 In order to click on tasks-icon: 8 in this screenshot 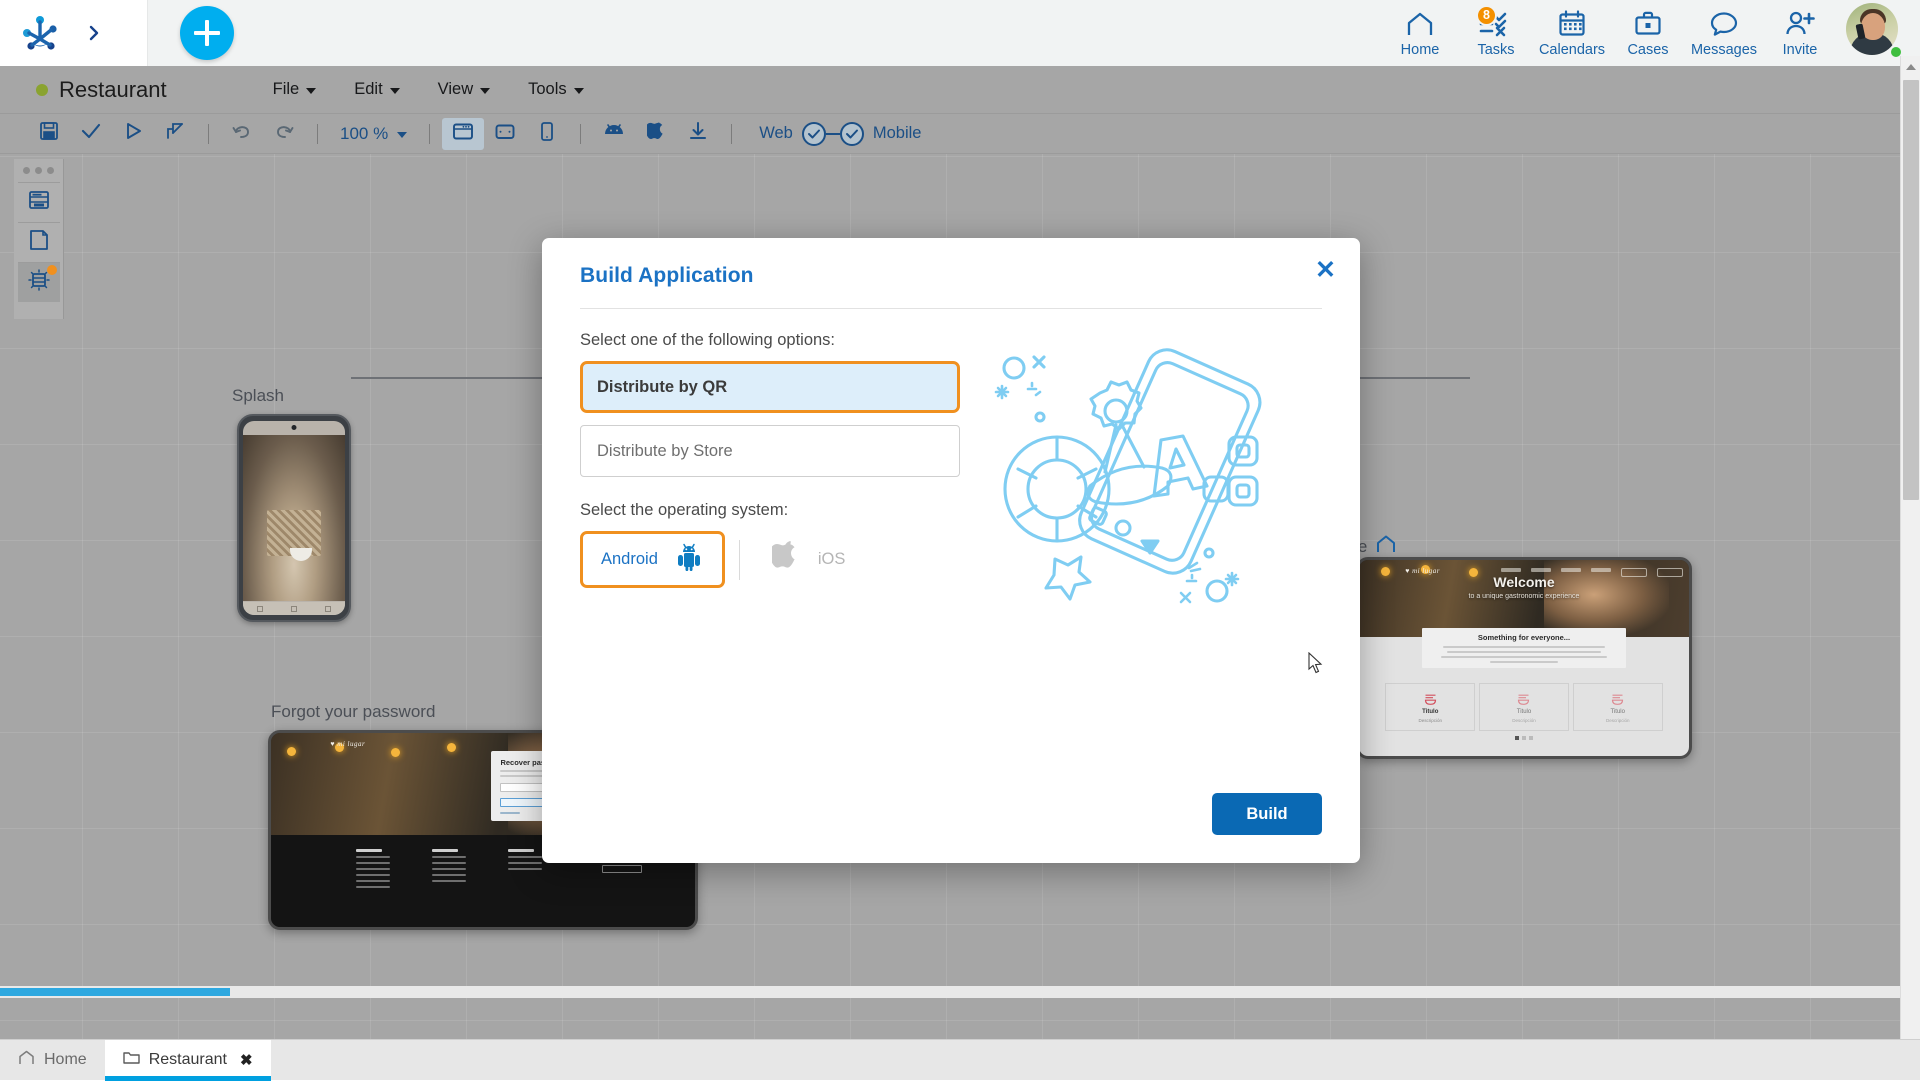, I will do `click(1496, 24)`.